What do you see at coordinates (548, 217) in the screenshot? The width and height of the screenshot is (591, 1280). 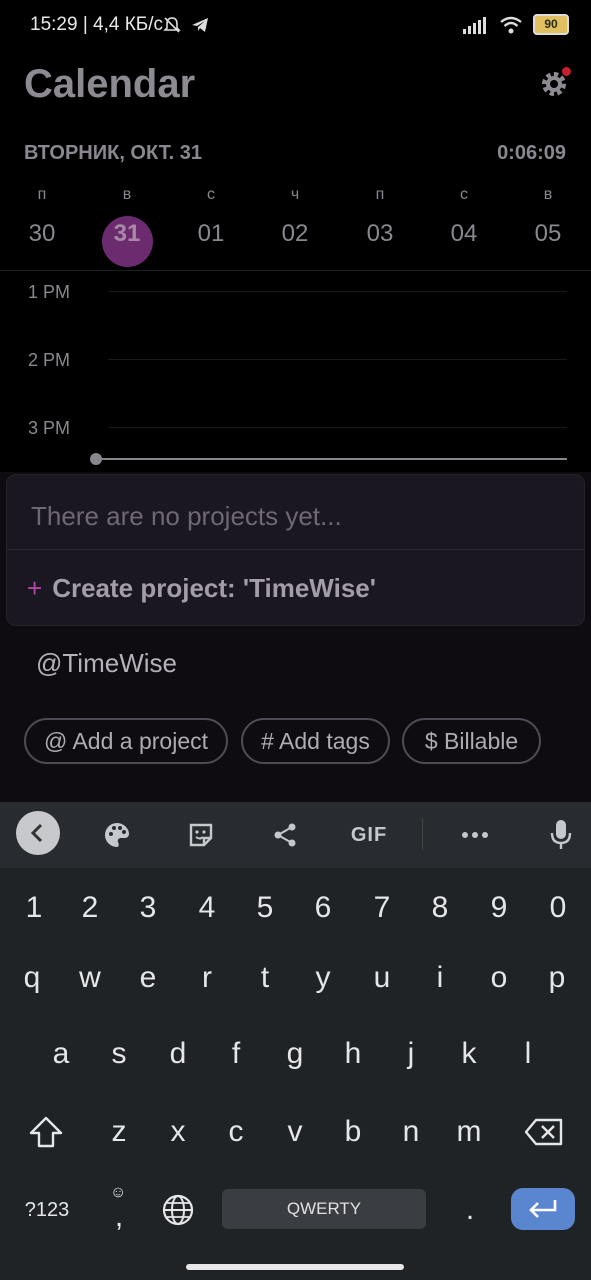 I see `day-05: в 05` at bounding box center [548, 217].